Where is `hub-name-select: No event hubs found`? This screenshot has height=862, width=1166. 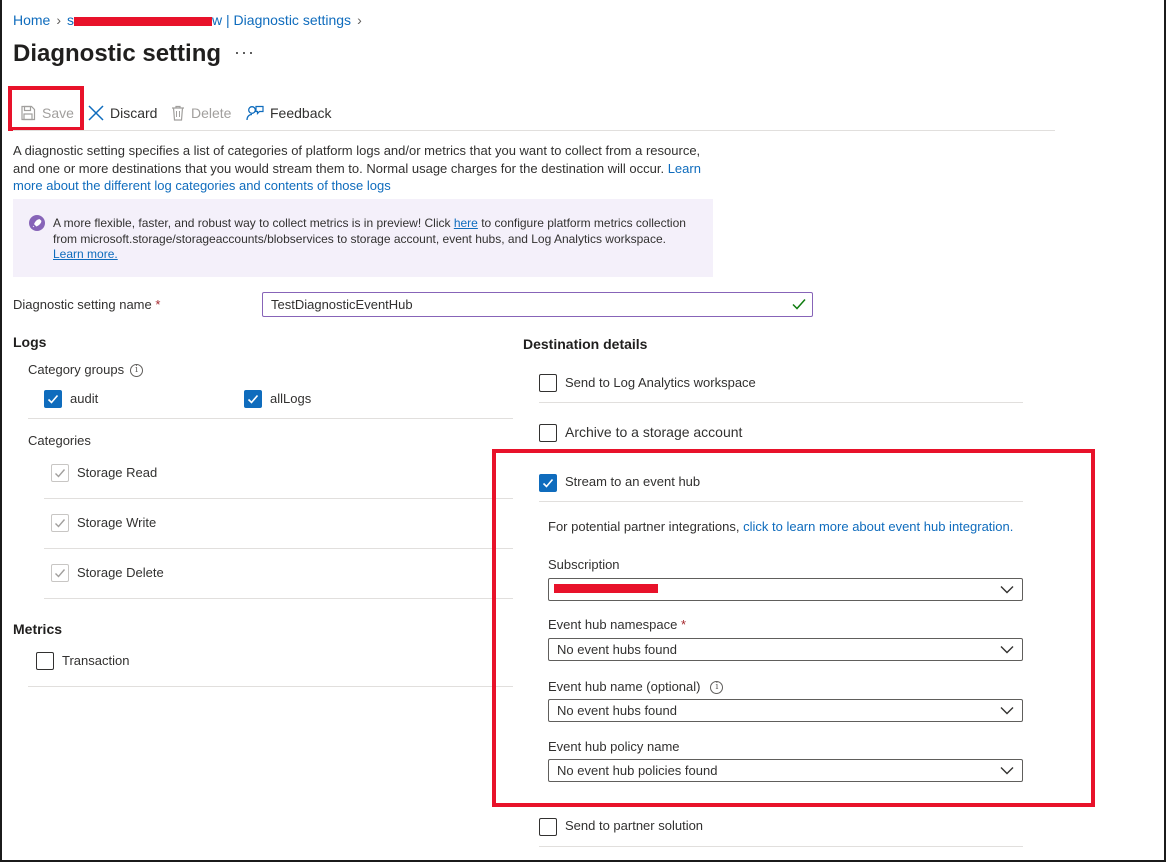 hub-name-select: No event hubs found is located at coordinates (785, 710).